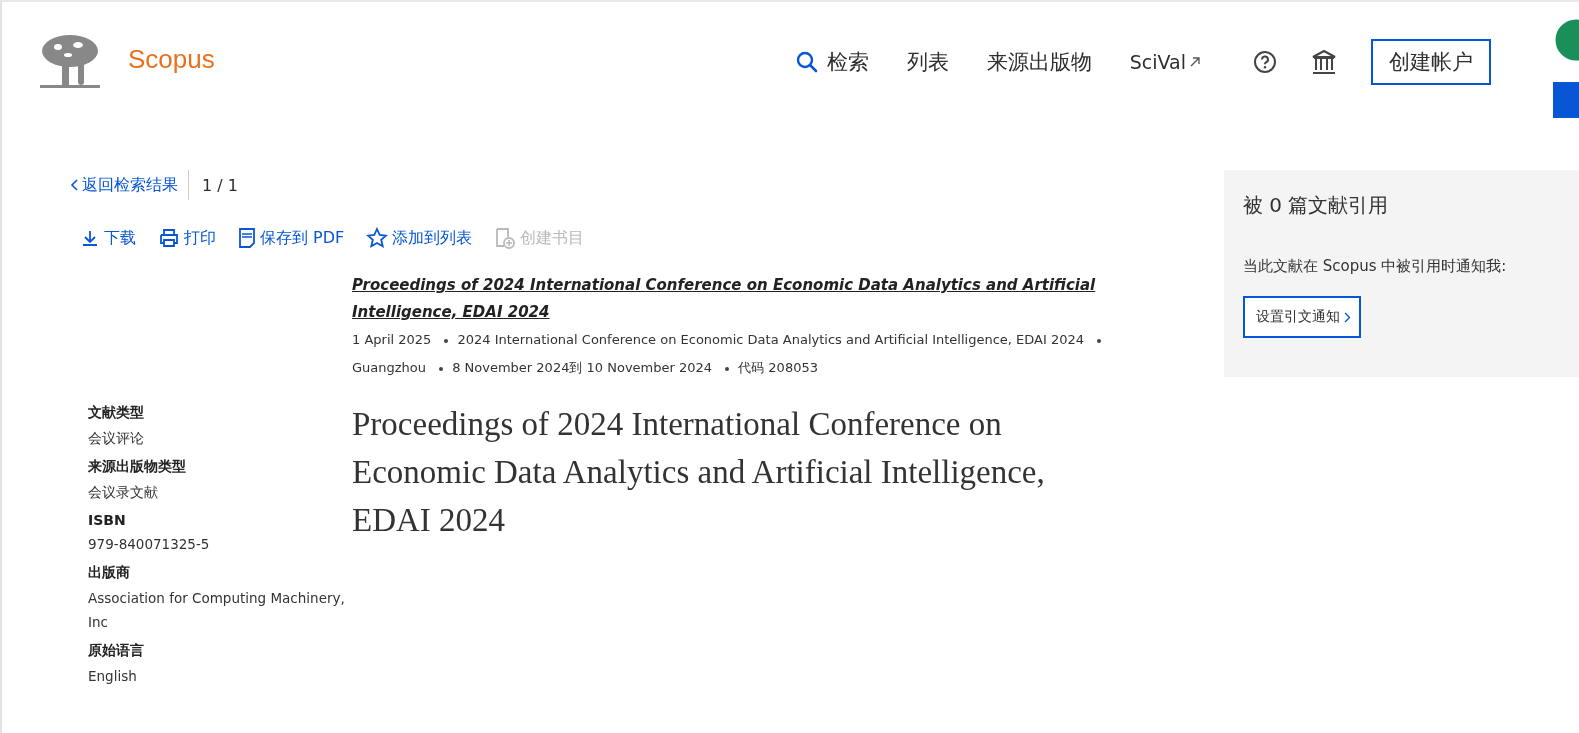 This screenshot has width=1579, height=733. Describe the element at coordinates (116, 438) in the screenshot. I see `field-value: 会议评论` at that location.